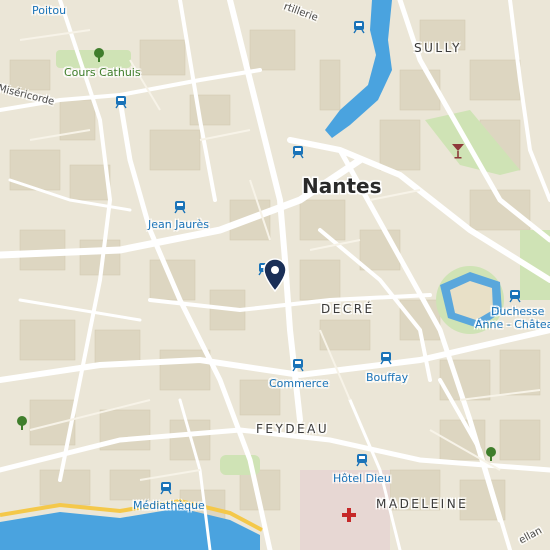  What do you see at coordinates (102, 72) in the screenshot?
I see `park-label-cours-cathuis: Cours Cathuis` at bounding box center [102, 72].